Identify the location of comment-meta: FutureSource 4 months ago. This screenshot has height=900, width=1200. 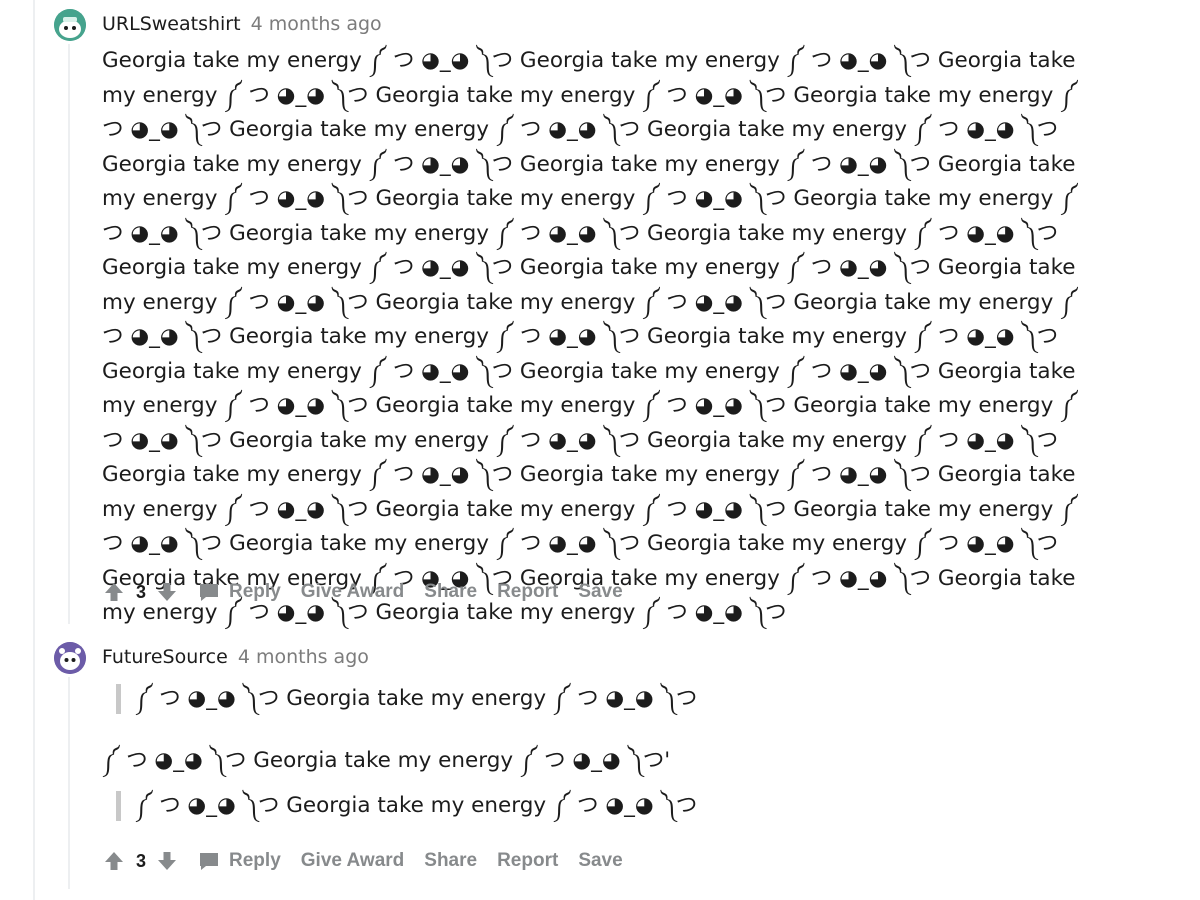
(235, 657).